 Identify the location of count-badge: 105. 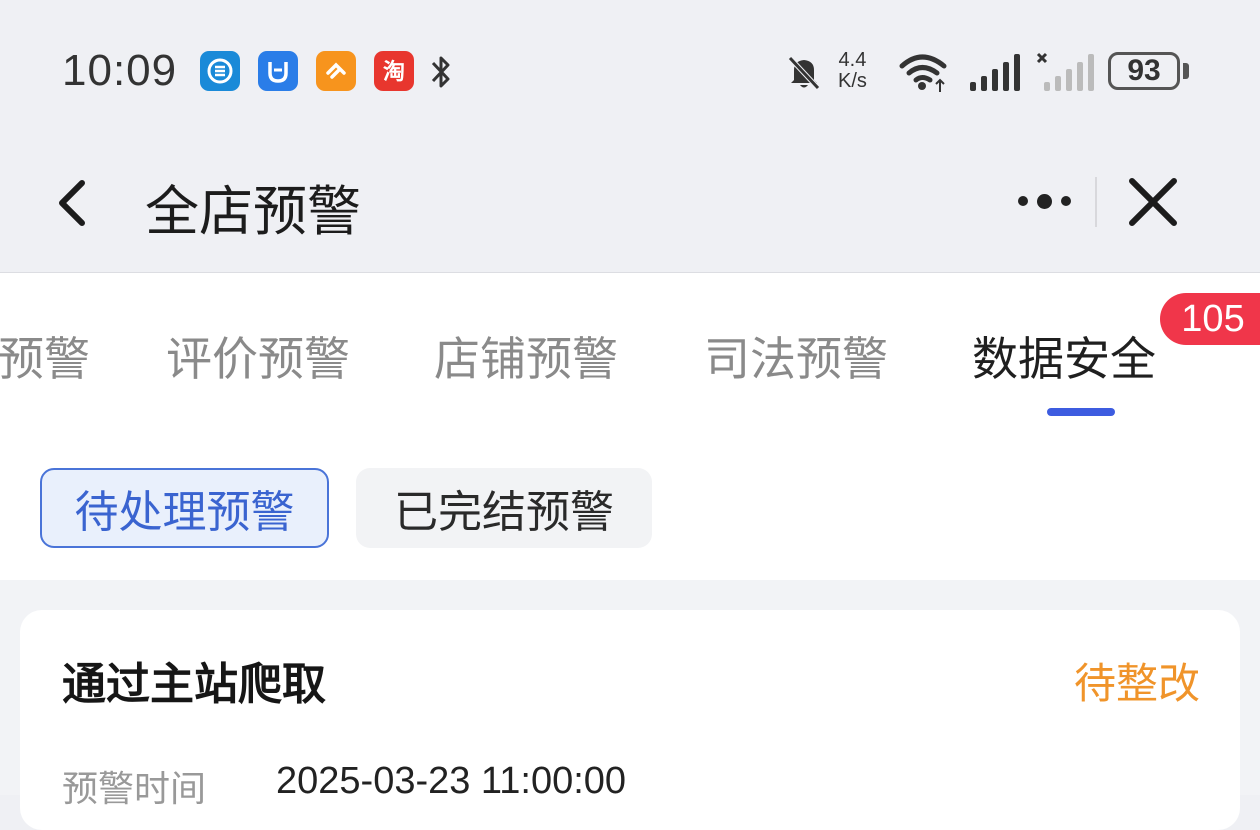
(1210, 319).